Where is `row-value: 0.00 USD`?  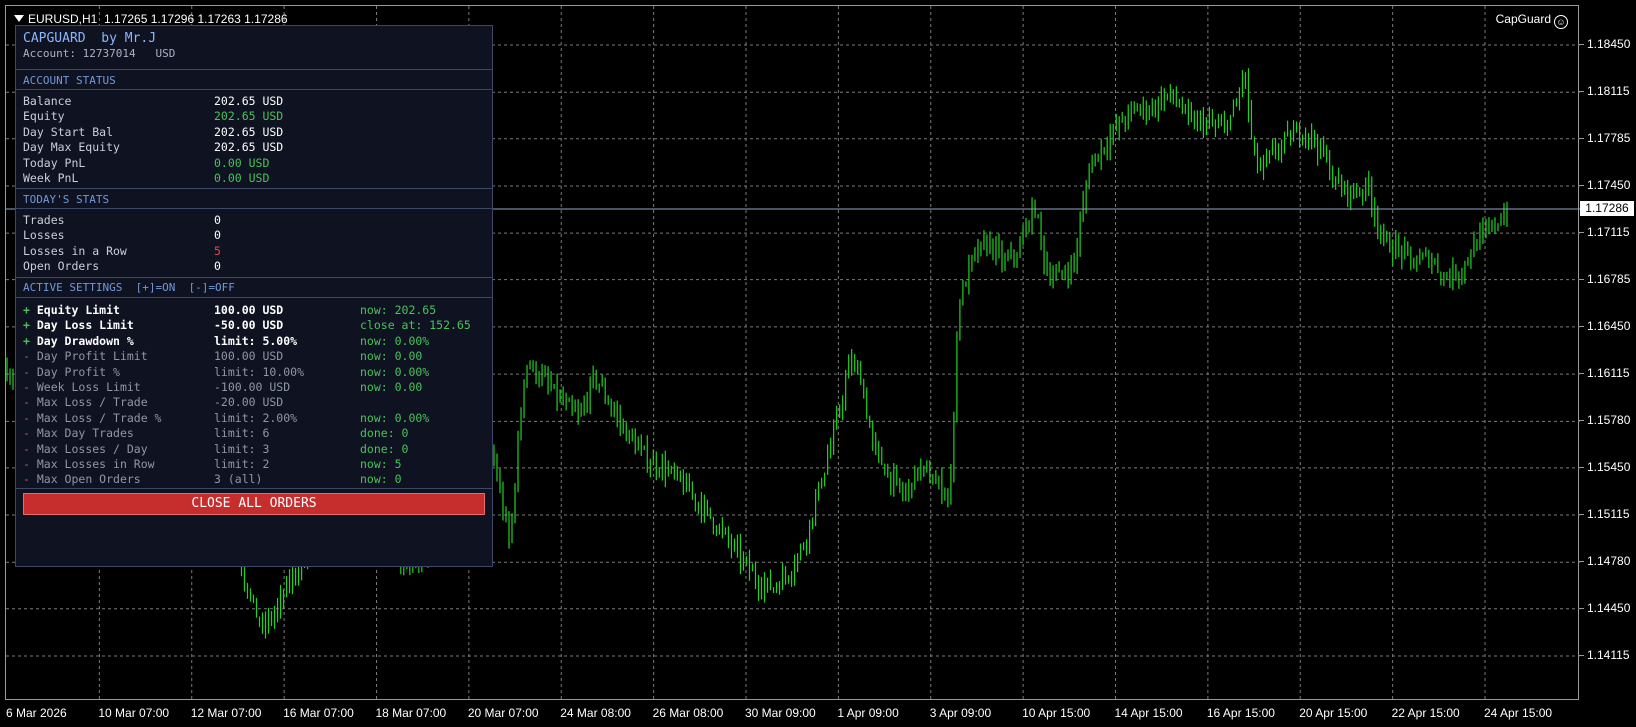 row-value: 0.00 USD is located at coordinates (242, 162).